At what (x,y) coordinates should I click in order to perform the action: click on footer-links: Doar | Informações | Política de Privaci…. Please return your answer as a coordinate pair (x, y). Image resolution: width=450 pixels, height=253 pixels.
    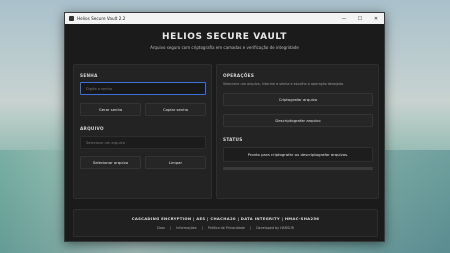
    Looking at the image, I should click on (225, 228).